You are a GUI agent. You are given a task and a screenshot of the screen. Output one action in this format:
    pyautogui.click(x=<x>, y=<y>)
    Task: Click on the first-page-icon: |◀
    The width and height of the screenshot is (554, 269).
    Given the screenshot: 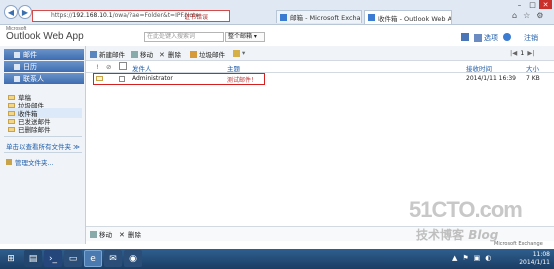 What is the action you would take?
    pyautogui.click(x=513, y=53)
    